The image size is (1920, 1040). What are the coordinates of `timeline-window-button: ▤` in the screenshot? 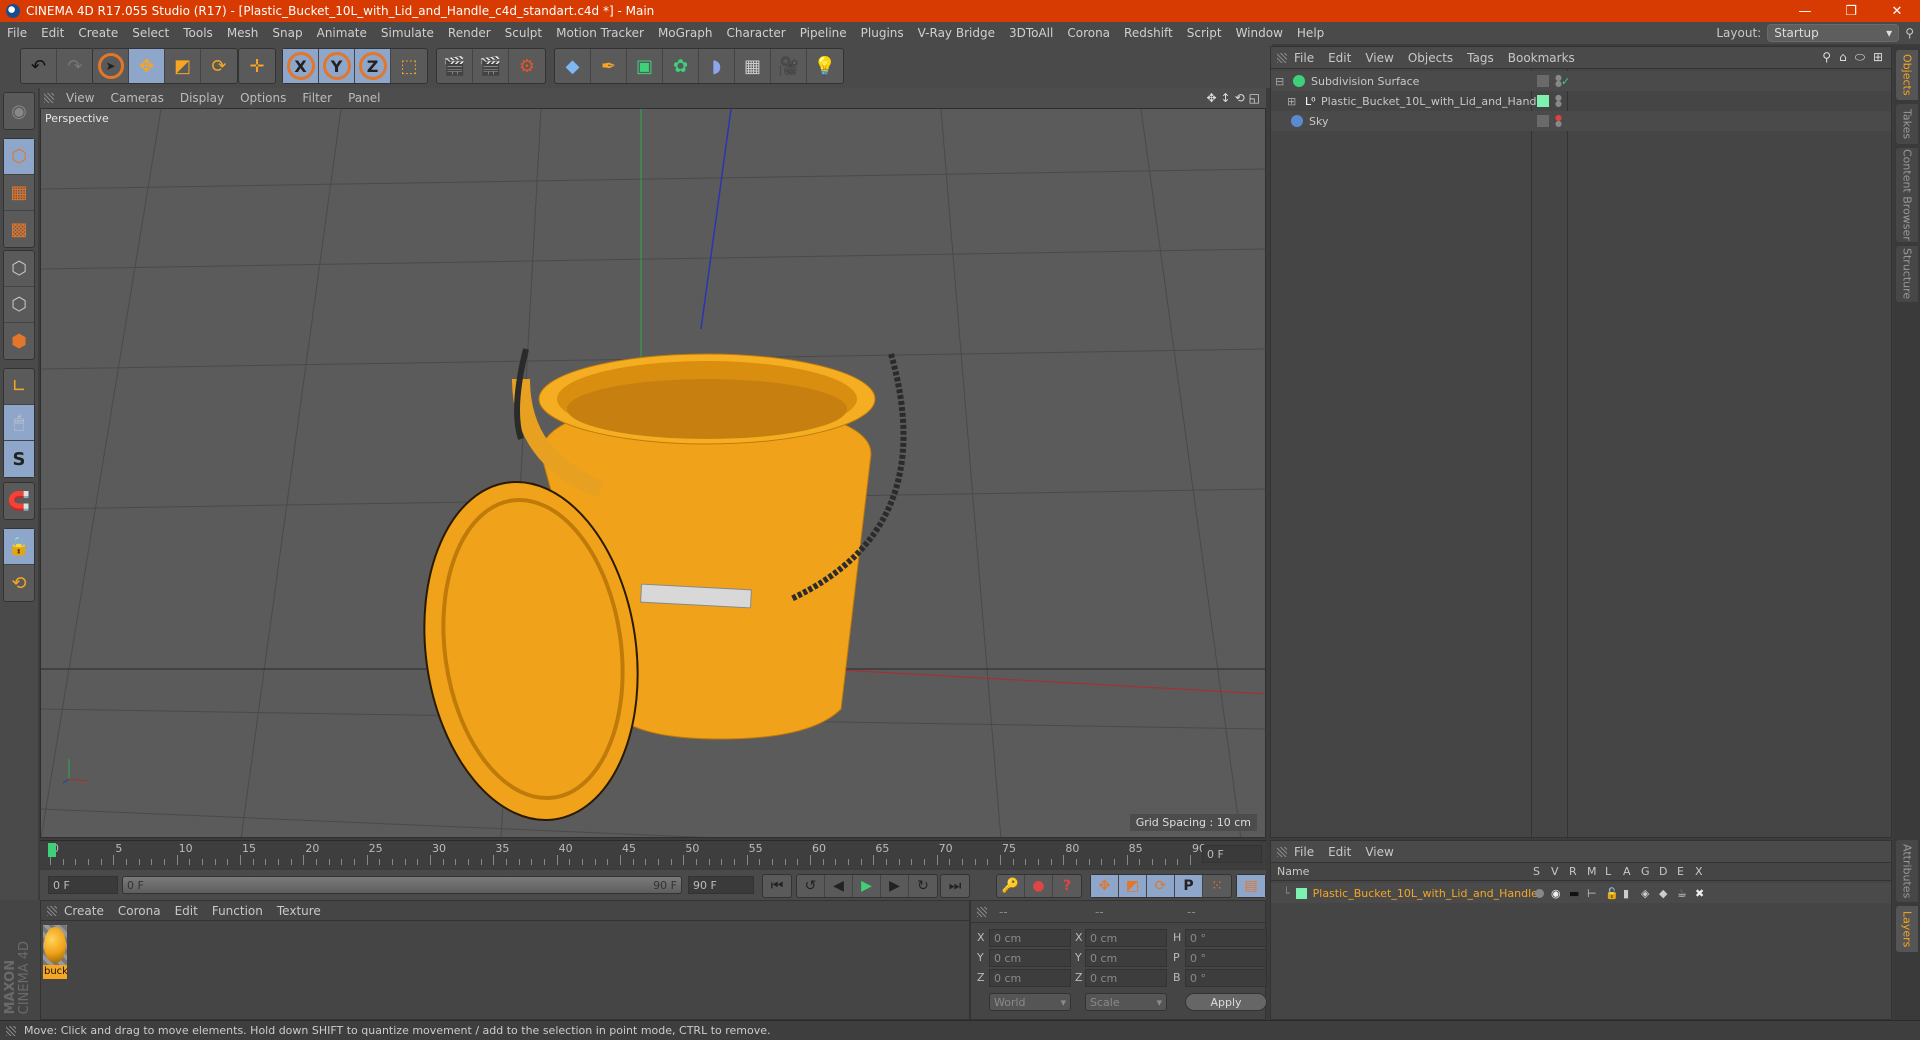 It's located at (1251, 886).